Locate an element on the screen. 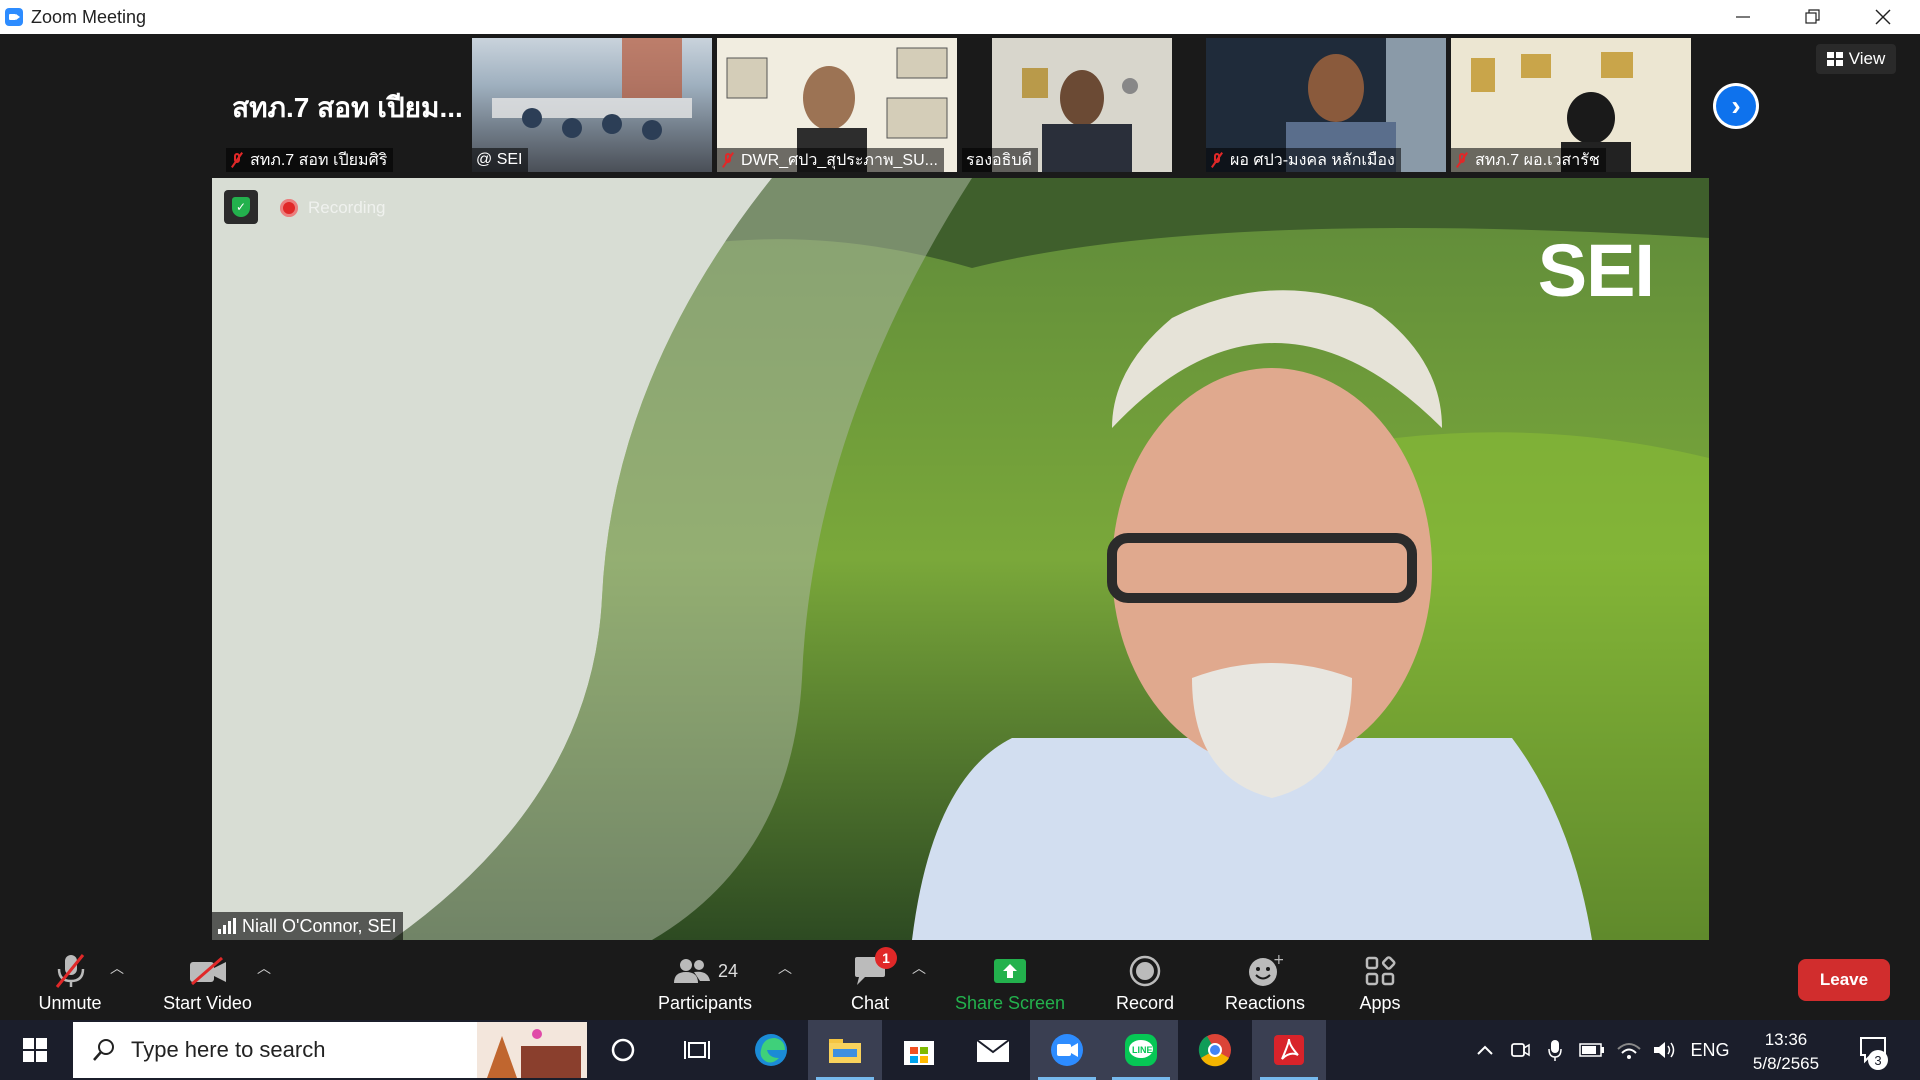  video-off-icon is located at coordinates (208, 971).